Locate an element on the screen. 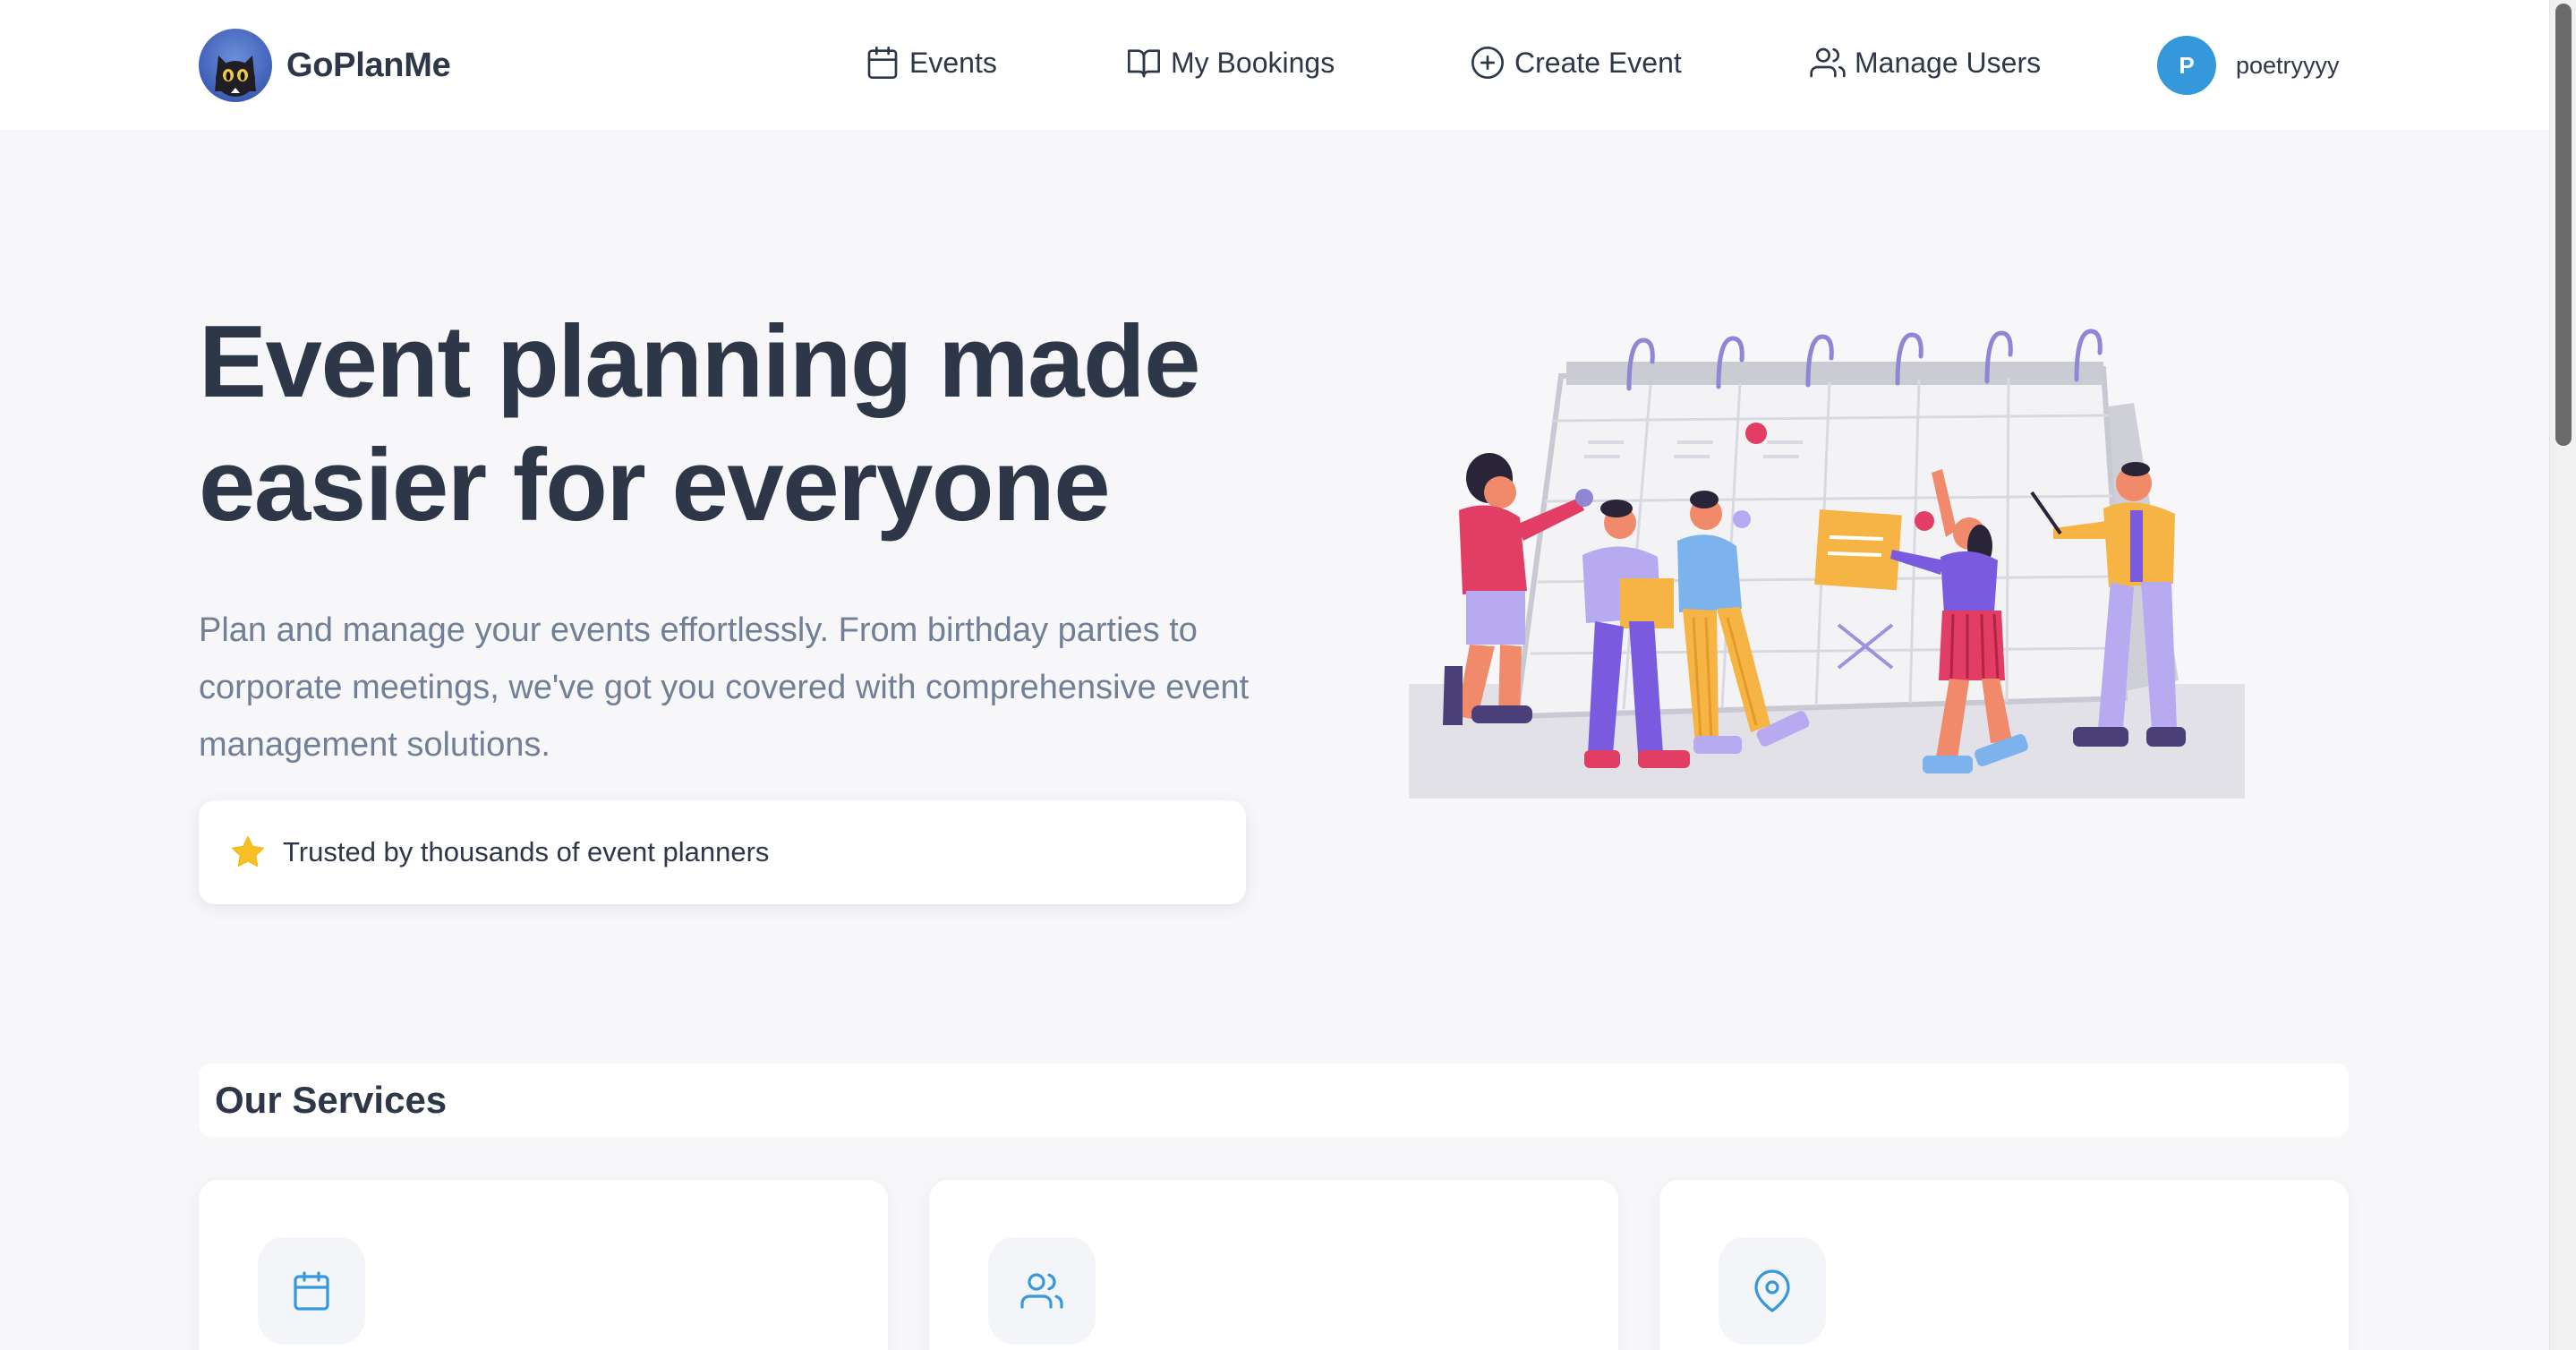  hero-title-line-2: easier for everyone is located at coordinates (655, 486).